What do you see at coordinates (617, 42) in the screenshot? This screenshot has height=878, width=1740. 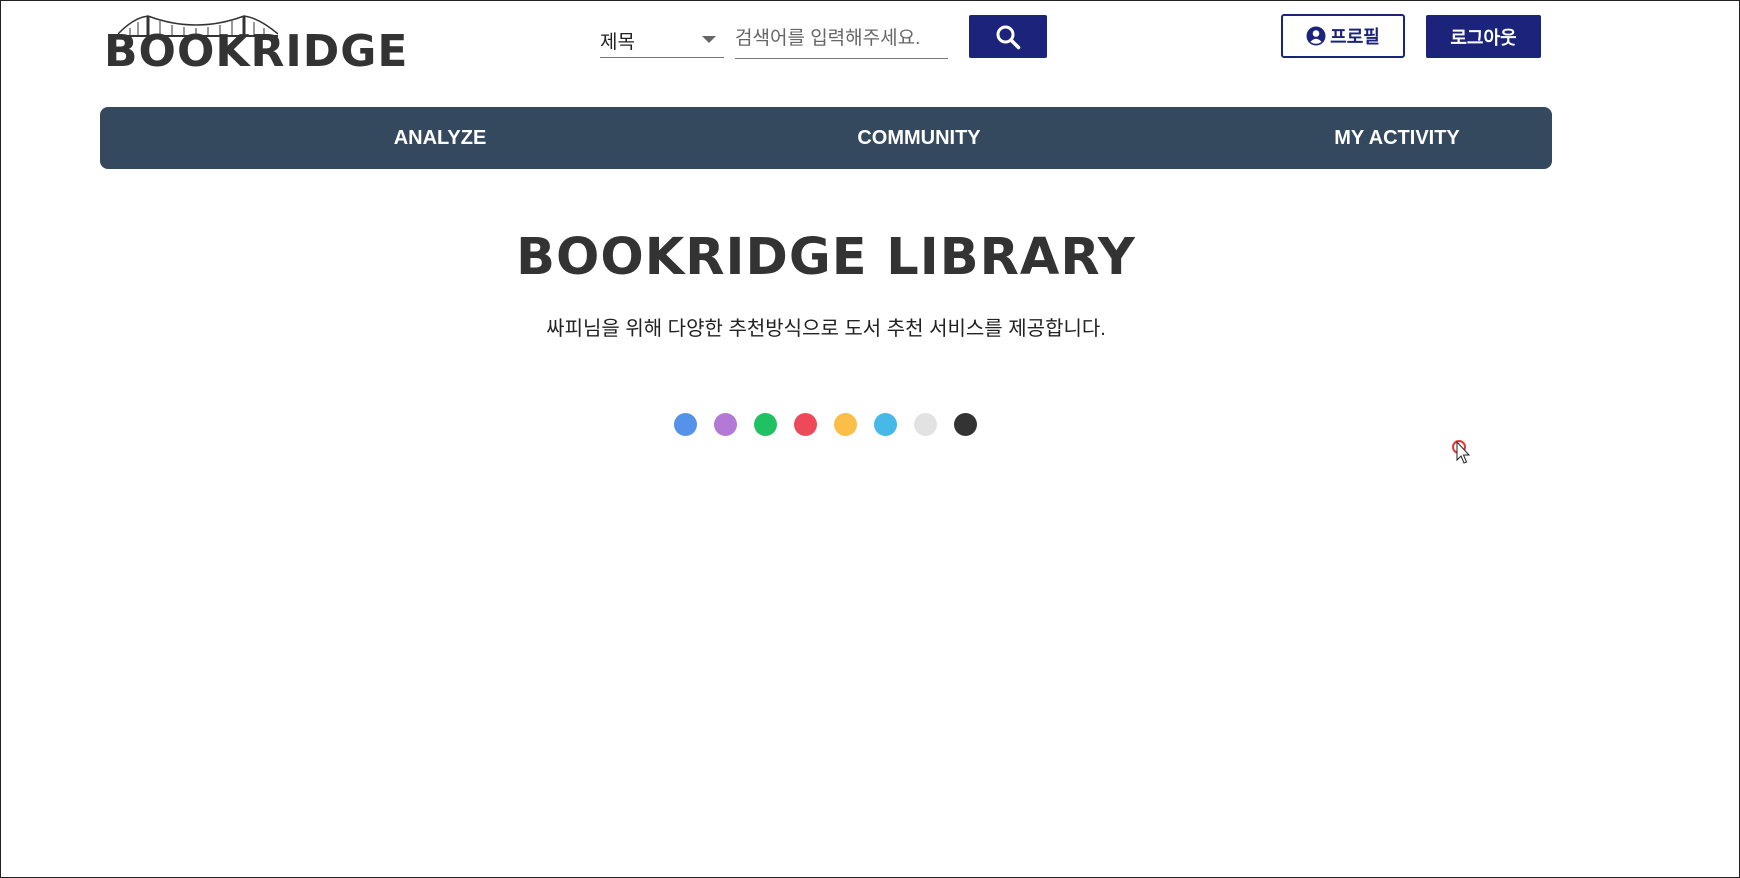 I see `search-category-value: 제목` at bounding box center [617, 42].